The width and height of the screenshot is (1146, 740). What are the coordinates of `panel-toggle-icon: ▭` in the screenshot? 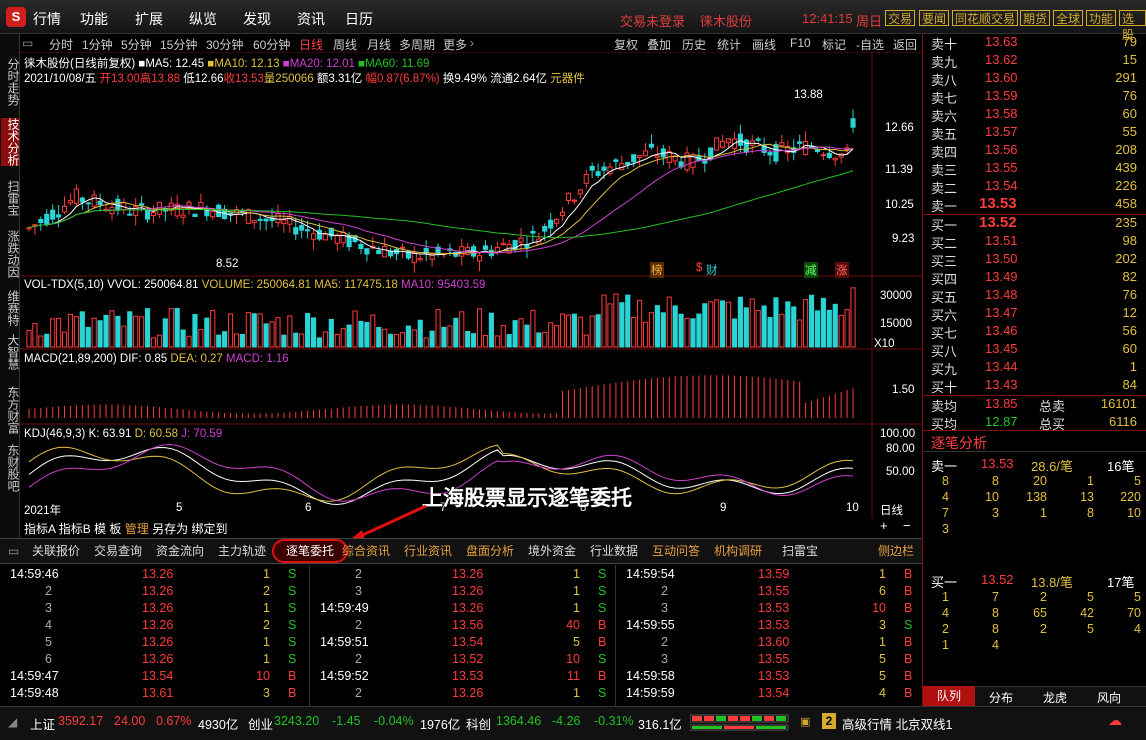 It's located at (13, 551).